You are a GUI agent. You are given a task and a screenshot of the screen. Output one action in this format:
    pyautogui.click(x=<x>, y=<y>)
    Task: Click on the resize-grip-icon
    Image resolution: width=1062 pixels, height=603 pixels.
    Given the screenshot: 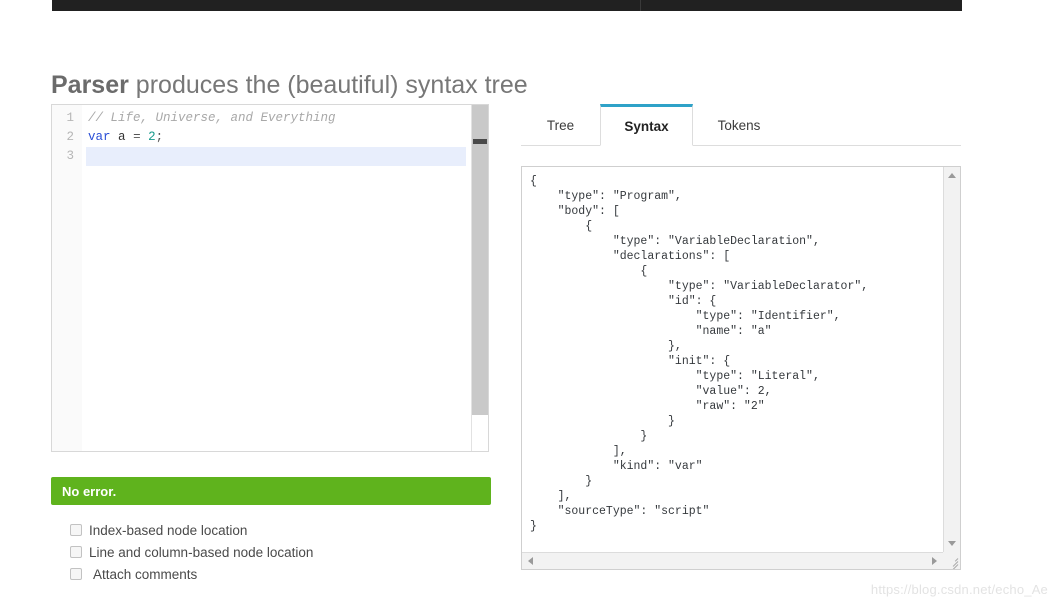 What is the action you would take?
    pyautogui.click(x=952, y=562)
    